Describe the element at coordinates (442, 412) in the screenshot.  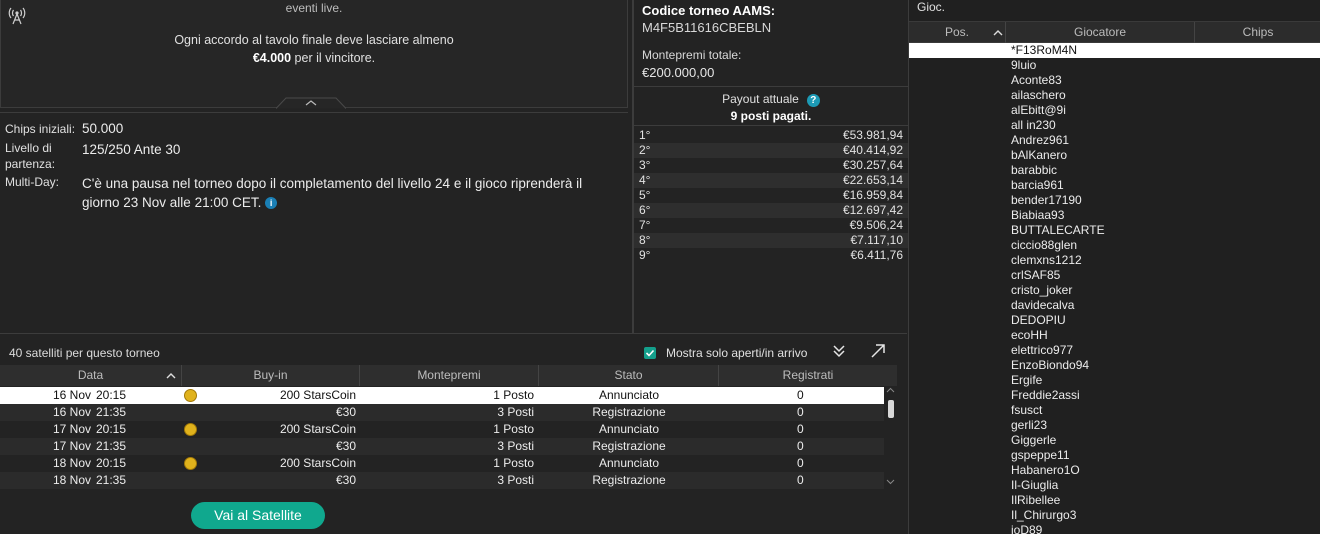
I see `satellite-row: 16 Nov 21:35 €30 3 Posti Registrazione 0` at that location.